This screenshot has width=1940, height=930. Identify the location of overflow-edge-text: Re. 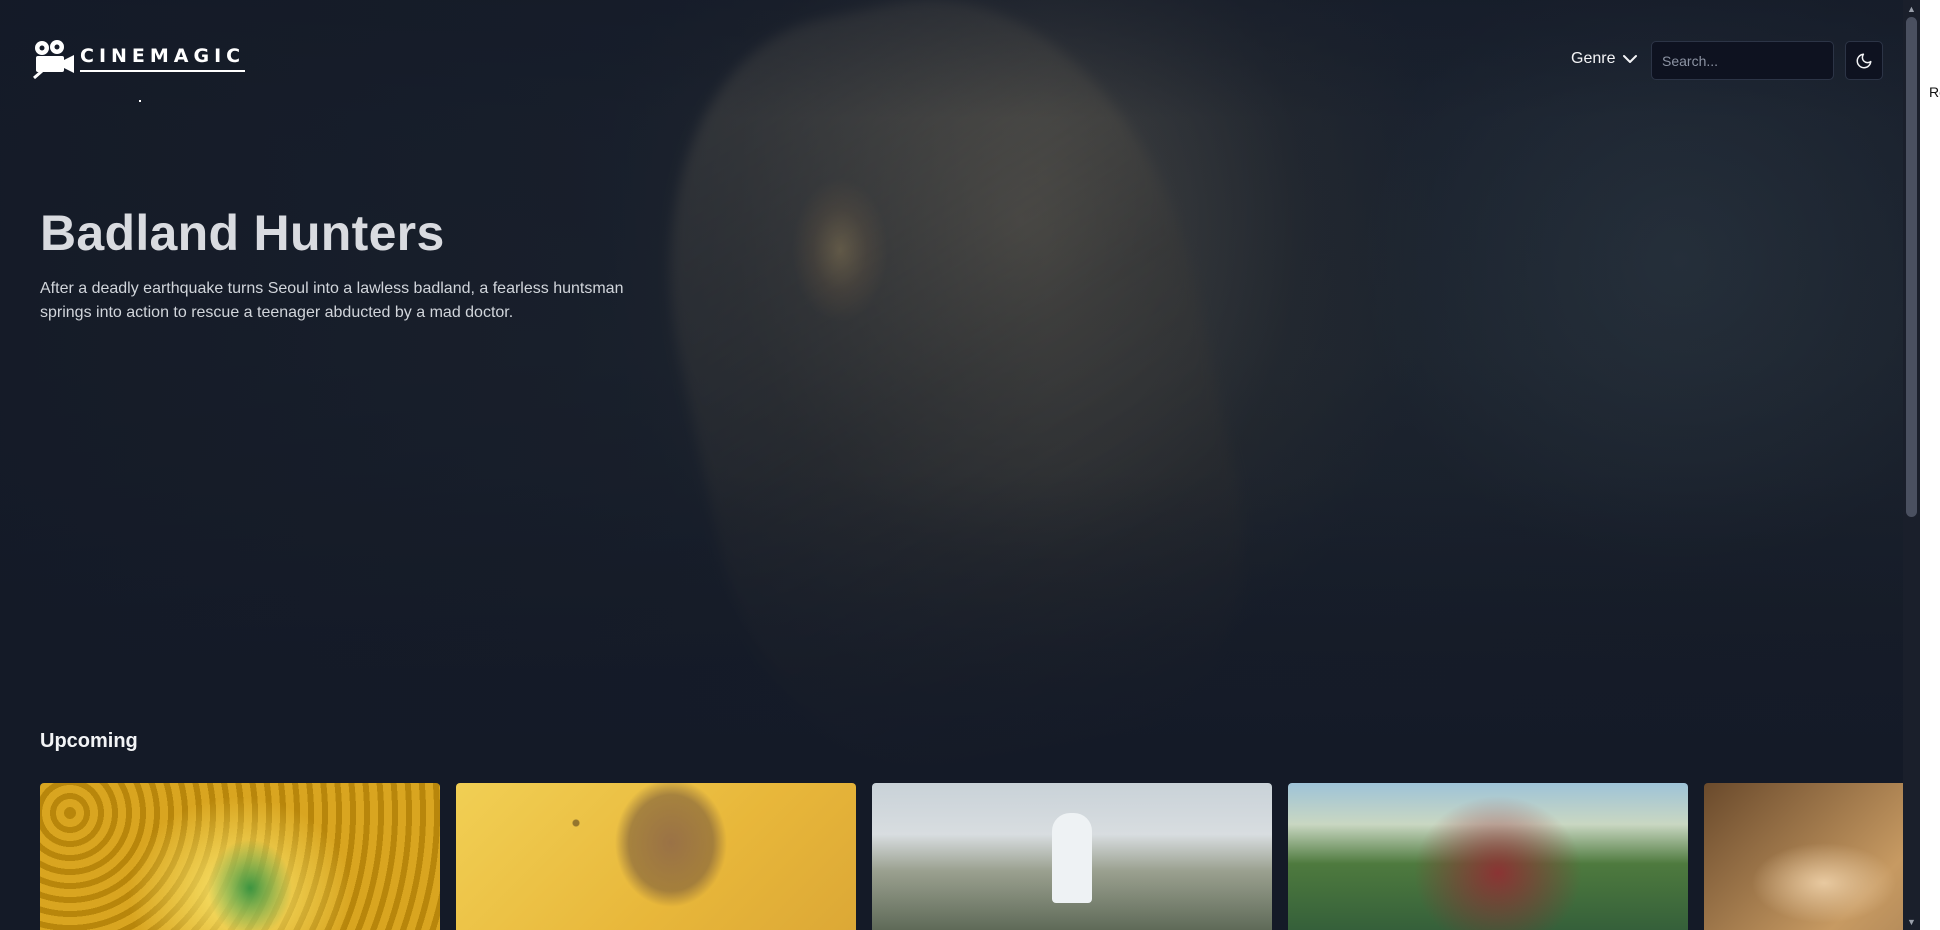
(1934, 92).